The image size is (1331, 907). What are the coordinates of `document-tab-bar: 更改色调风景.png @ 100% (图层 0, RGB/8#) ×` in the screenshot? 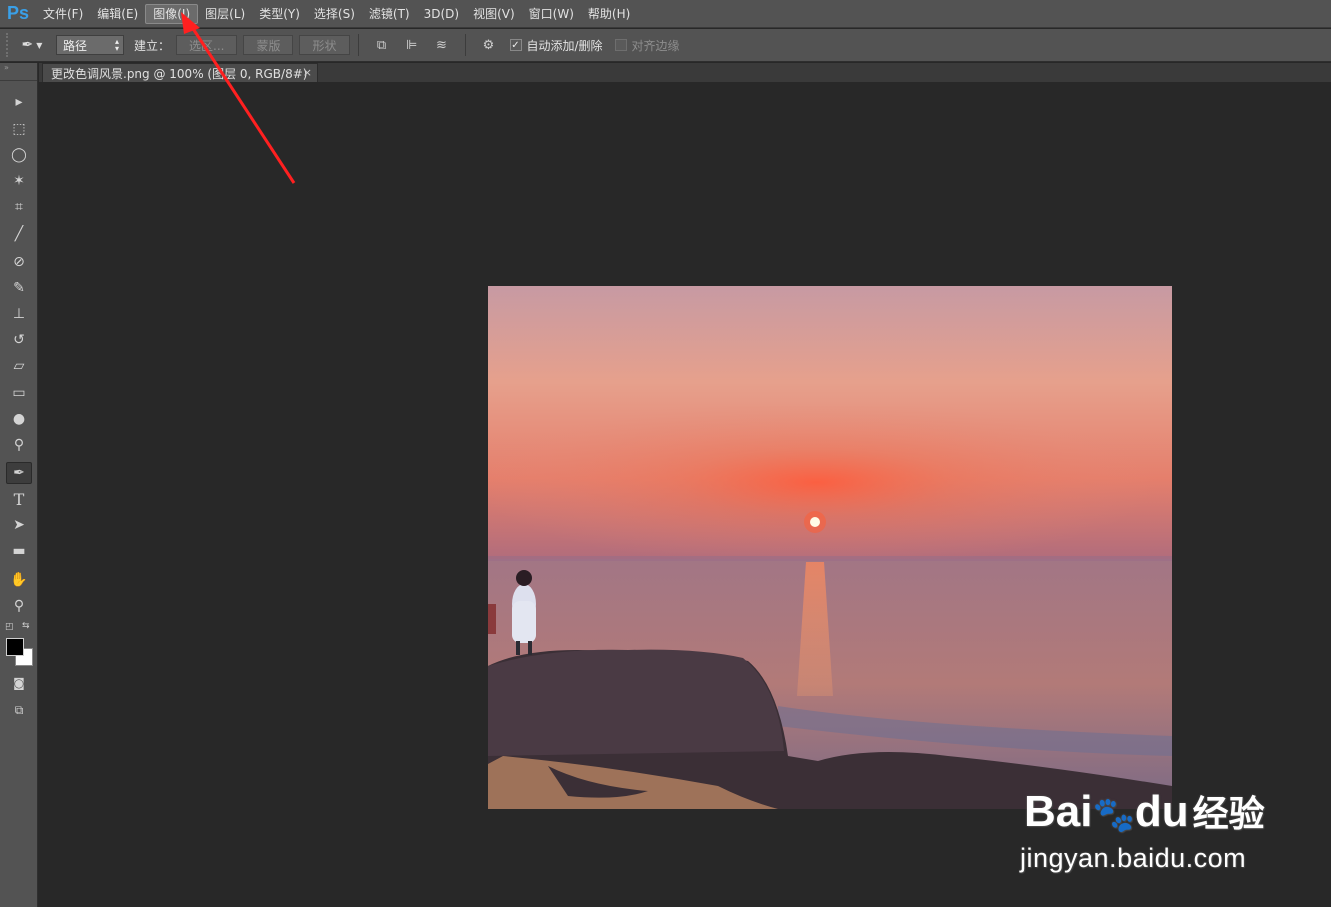 It's located at (685, 72).